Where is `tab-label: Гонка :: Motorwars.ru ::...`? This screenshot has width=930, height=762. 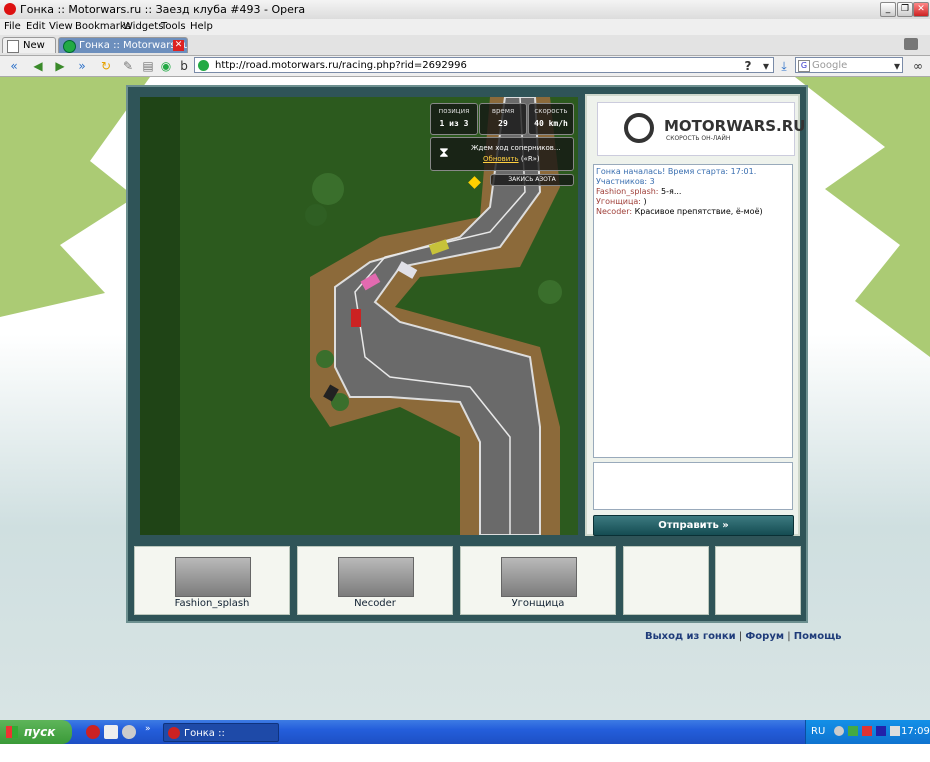
tab-label: Гонка :: Motorwars.ru ::... is located at coordinates (133, 45).